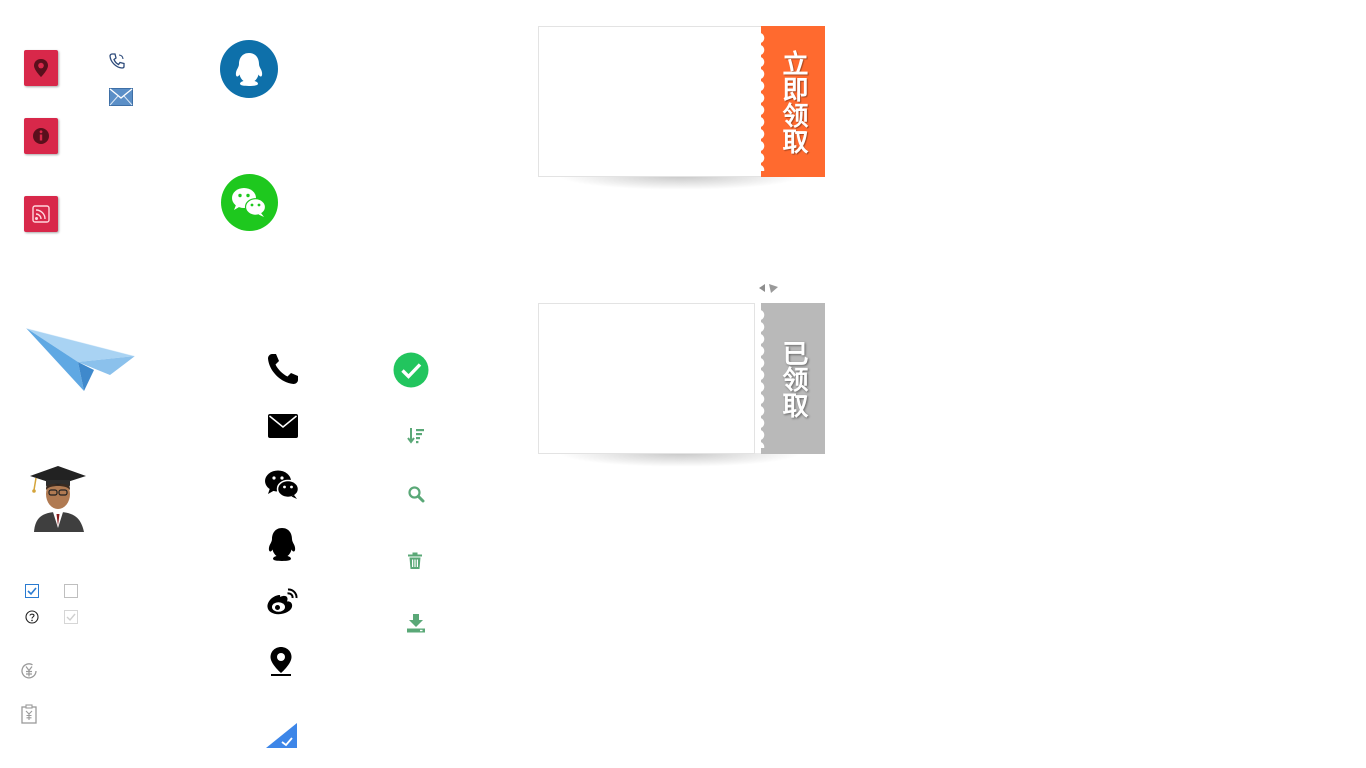 Image resolution: width=1366 pixels, height=768 pixels. I want to click on info-icon, so click(41, 136).